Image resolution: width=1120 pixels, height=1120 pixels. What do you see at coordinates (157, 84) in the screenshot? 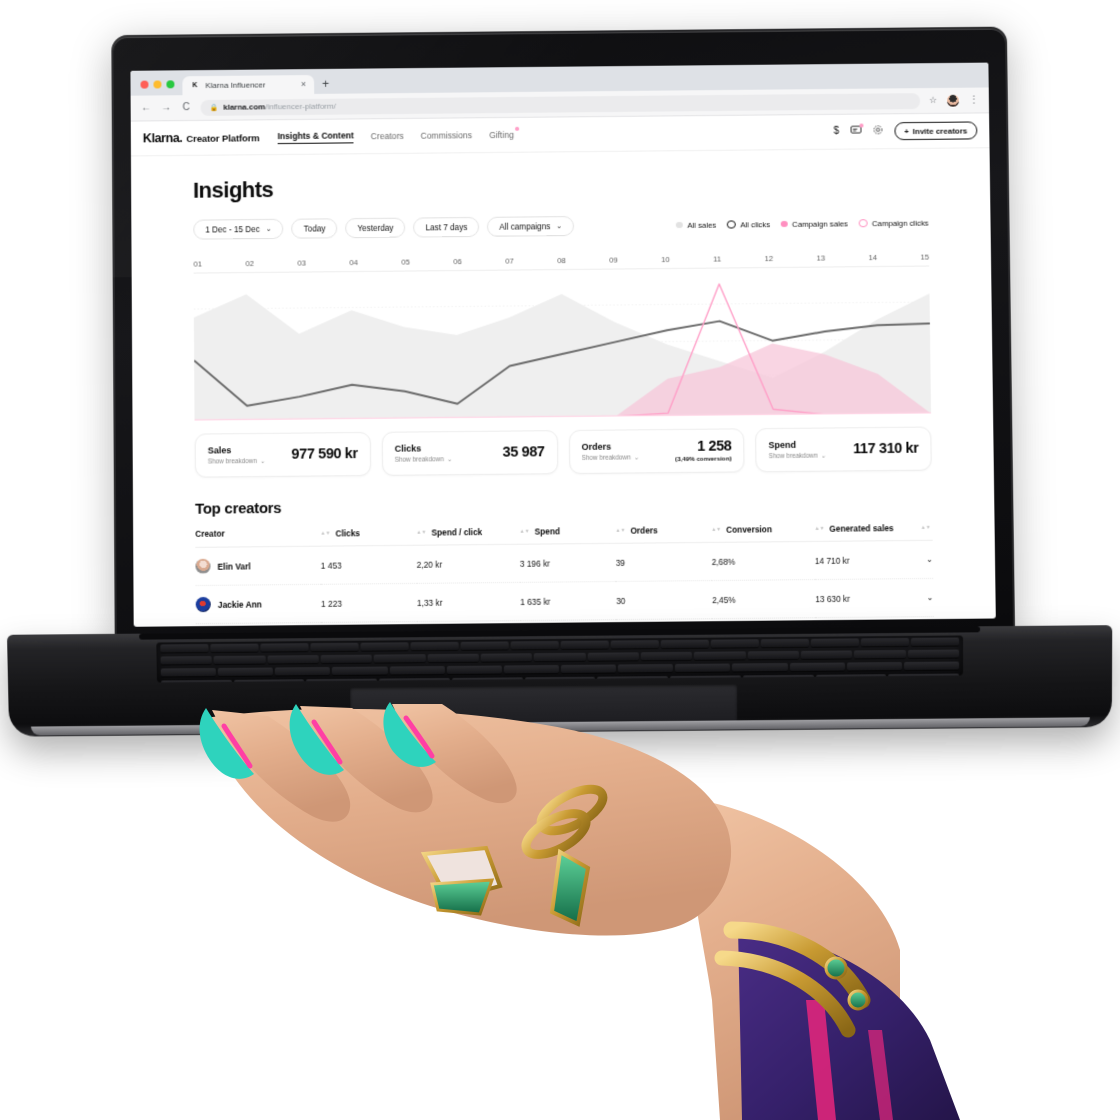
I see `minimize-window-button` at bounding box center [157, 84].